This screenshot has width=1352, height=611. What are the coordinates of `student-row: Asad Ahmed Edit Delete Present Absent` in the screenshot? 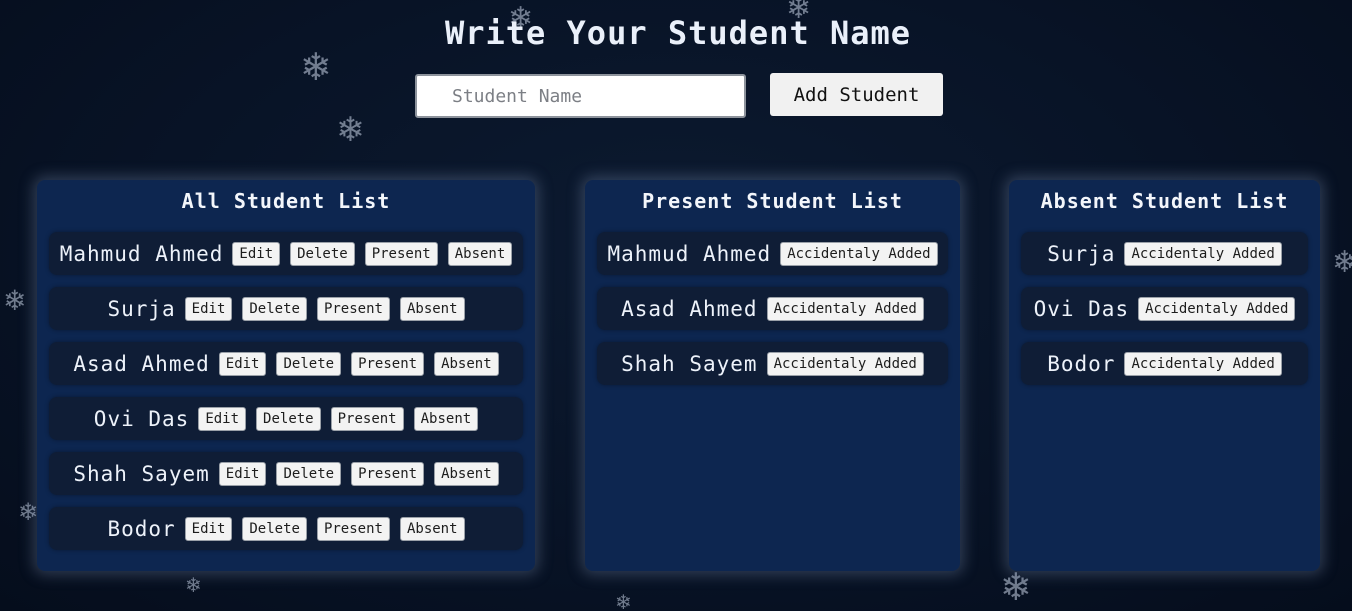 It's located at (286, 363).